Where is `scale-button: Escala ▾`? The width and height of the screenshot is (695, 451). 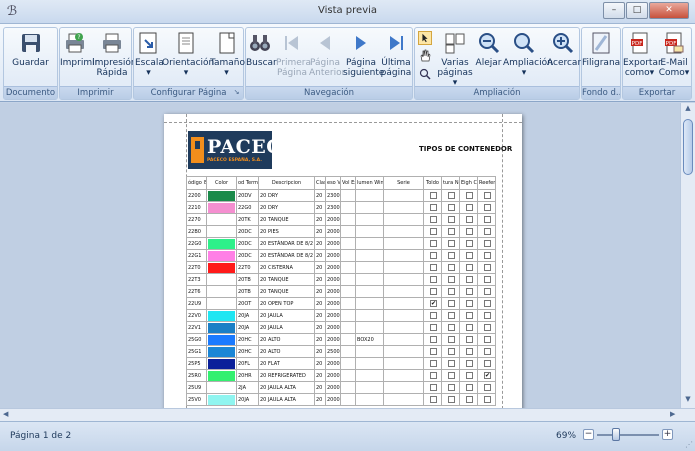
scale-button: Escala ▾ is located at coordinates (149, 59).